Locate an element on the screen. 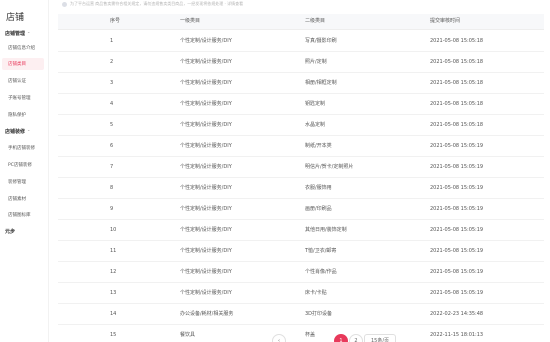 The width and height of the screenshot is (550, 342). cell-secondary-category: 水晶定制 is located at coordinates (315, 125).